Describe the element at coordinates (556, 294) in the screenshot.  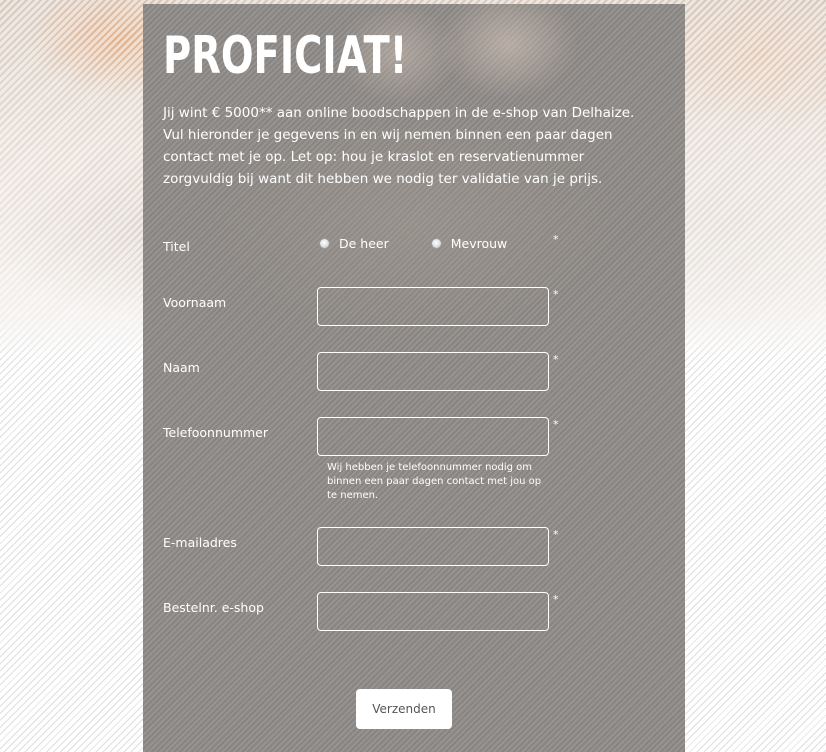
I see `firstname-required-mark: *` at that location.